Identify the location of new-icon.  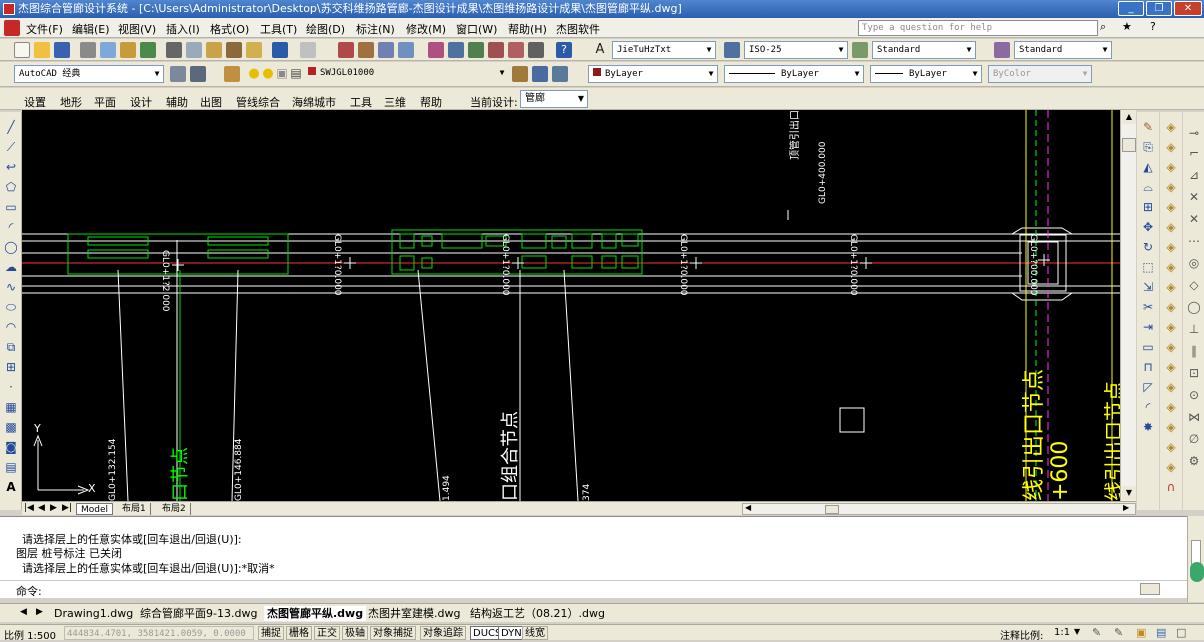
(22, 50).